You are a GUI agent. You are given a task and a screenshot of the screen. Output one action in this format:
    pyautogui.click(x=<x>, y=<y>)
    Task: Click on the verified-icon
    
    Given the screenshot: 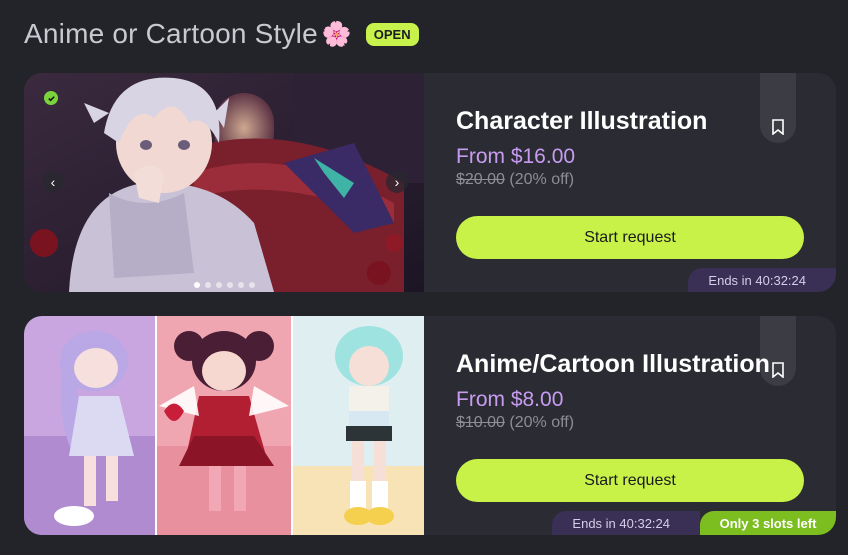 What is the action you would take?
    pyautogui.click(x=51, y=98)
    